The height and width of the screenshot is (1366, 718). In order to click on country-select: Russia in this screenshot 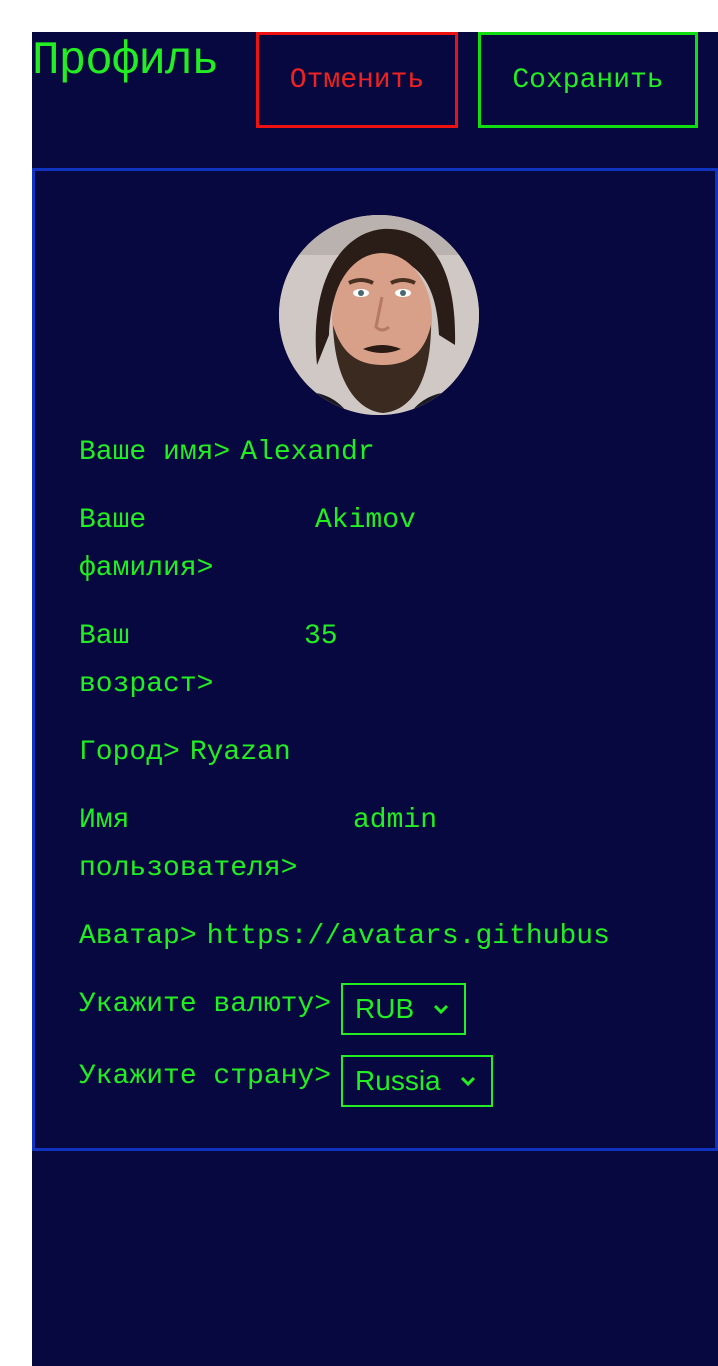, I will do `click(417, 1081)`.